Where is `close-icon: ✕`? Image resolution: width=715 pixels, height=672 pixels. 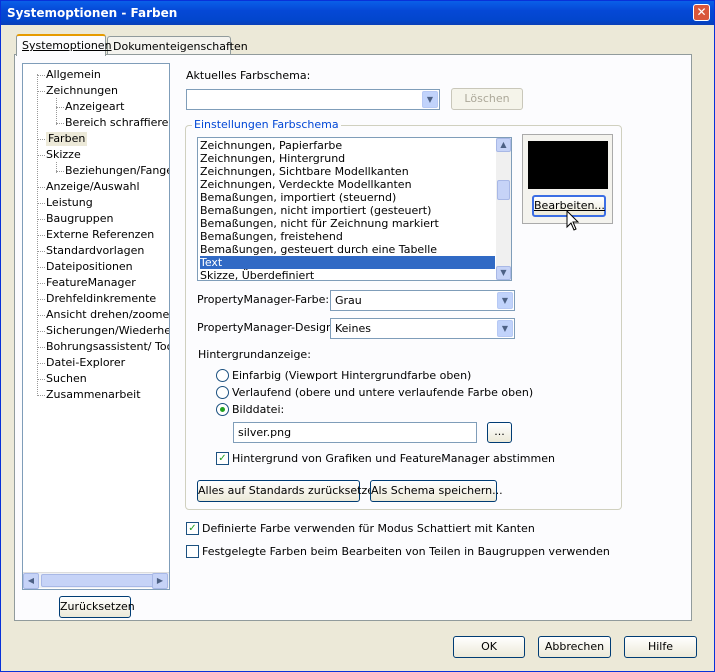
close-icon: ✕ is located at coordinates (701, 12).